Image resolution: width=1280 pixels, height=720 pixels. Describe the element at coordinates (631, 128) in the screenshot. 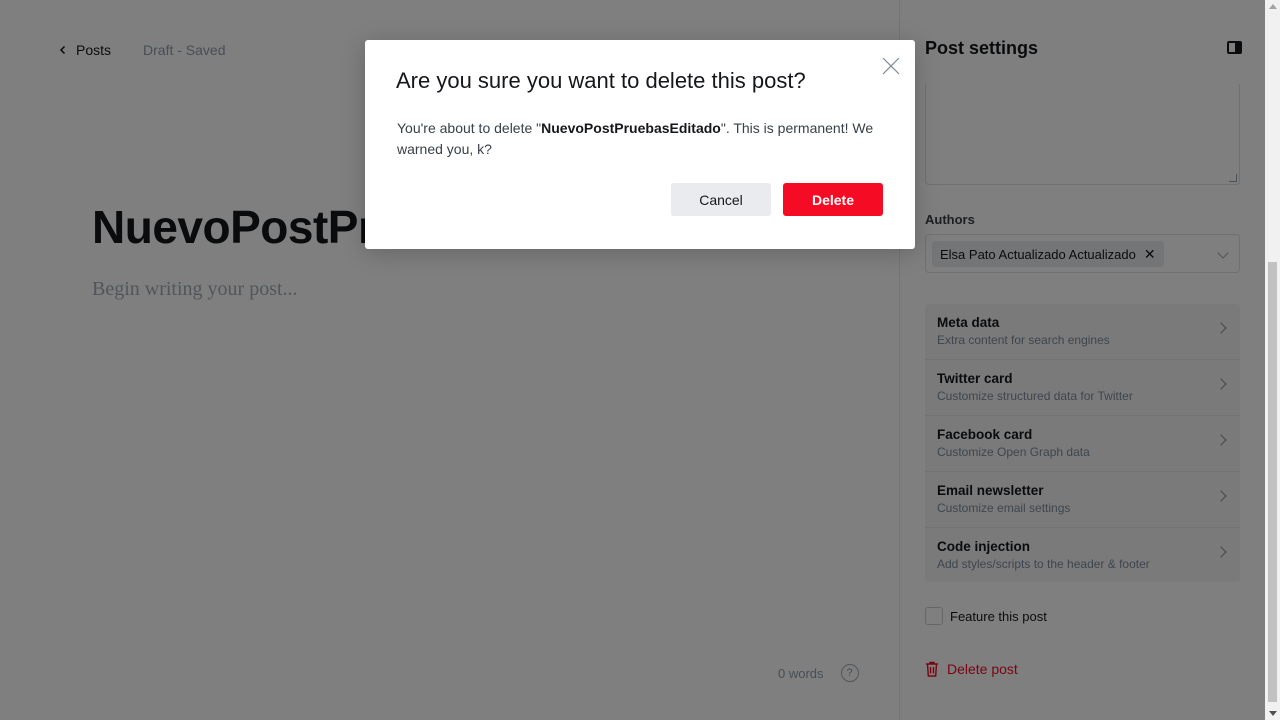

I see `modal-post-name: NuevoPostPruebasEditado` at that location.